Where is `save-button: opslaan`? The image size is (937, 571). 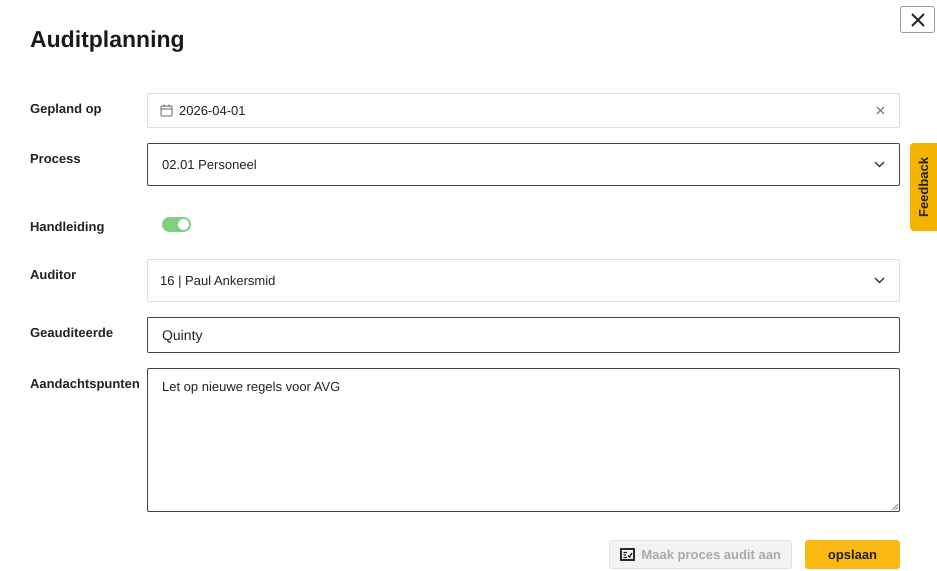 save-button: opslaan is located at coordinates (852, 554).